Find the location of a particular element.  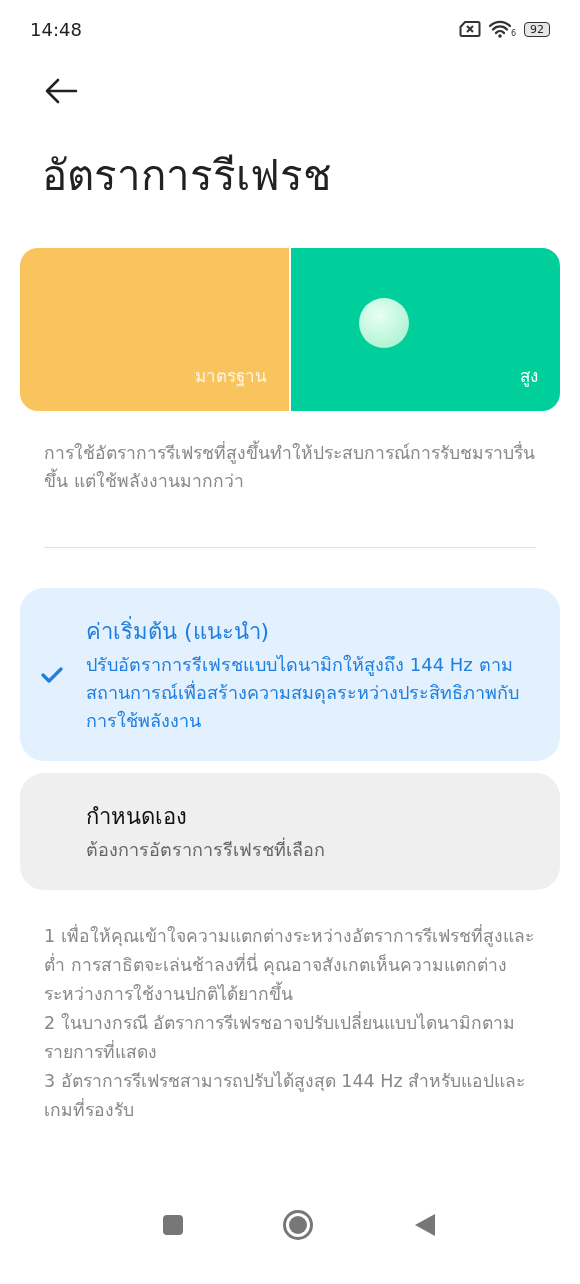

checkmark-icon is located at coordinates (52, 674).